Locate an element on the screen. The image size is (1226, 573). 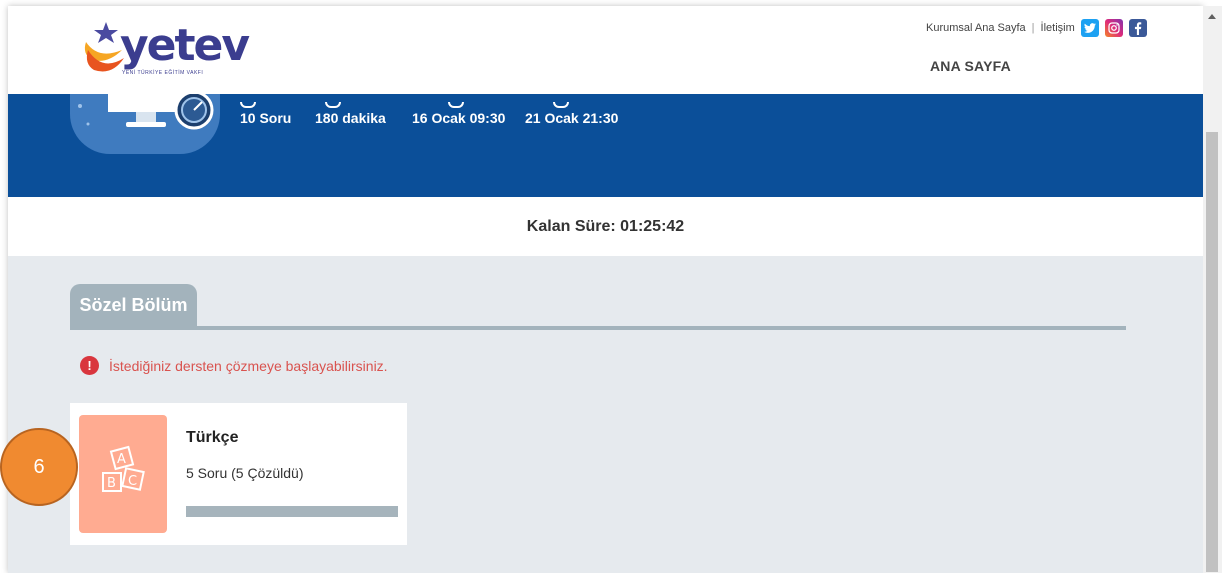
abc-blocks-icon: A B C is located at coordinates (123, 468).